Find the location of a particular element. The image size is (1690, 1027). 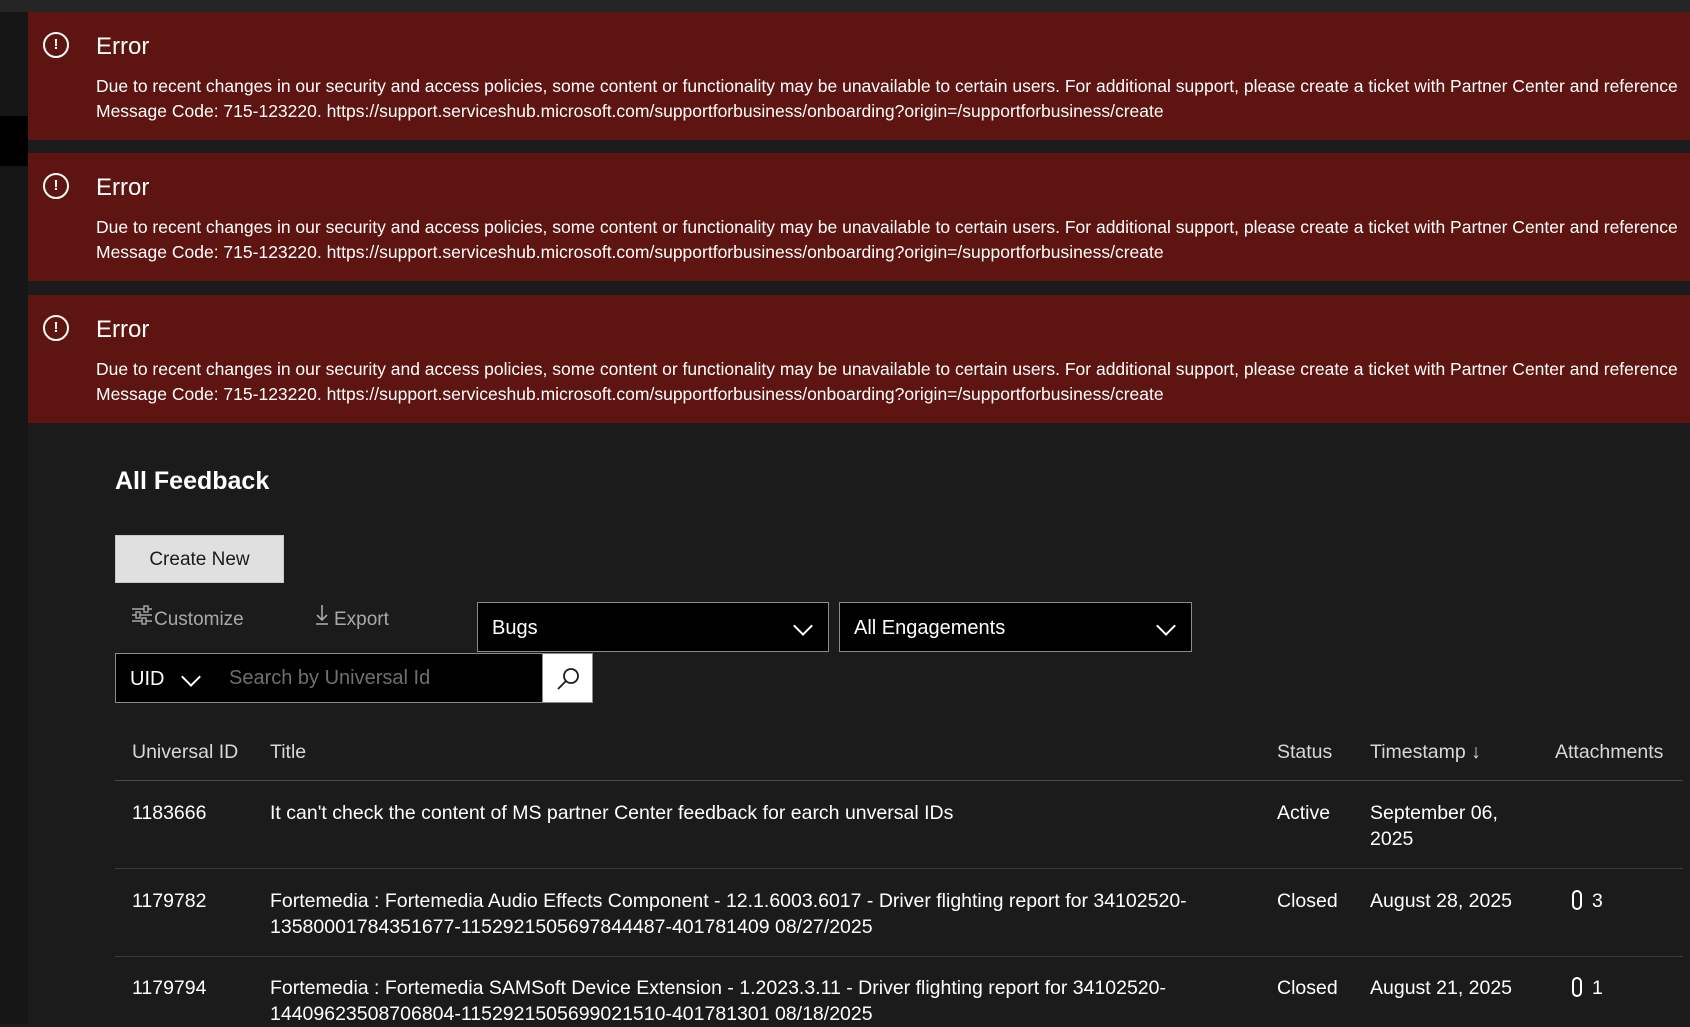

row-universal-id: 1183666 is located at coordinates (169, 813).